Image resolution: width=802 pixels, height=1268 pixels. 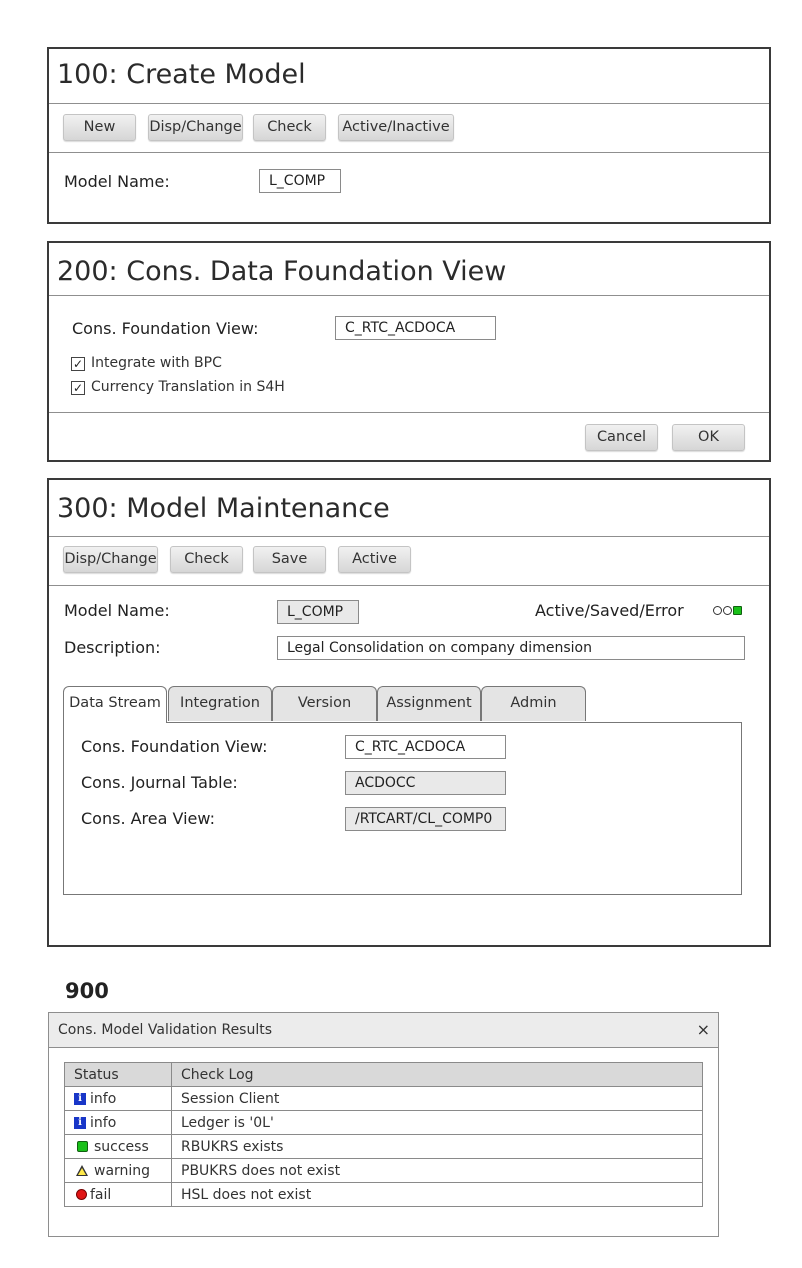 I want to click on fail-icon, so click(x=81, y=1194).